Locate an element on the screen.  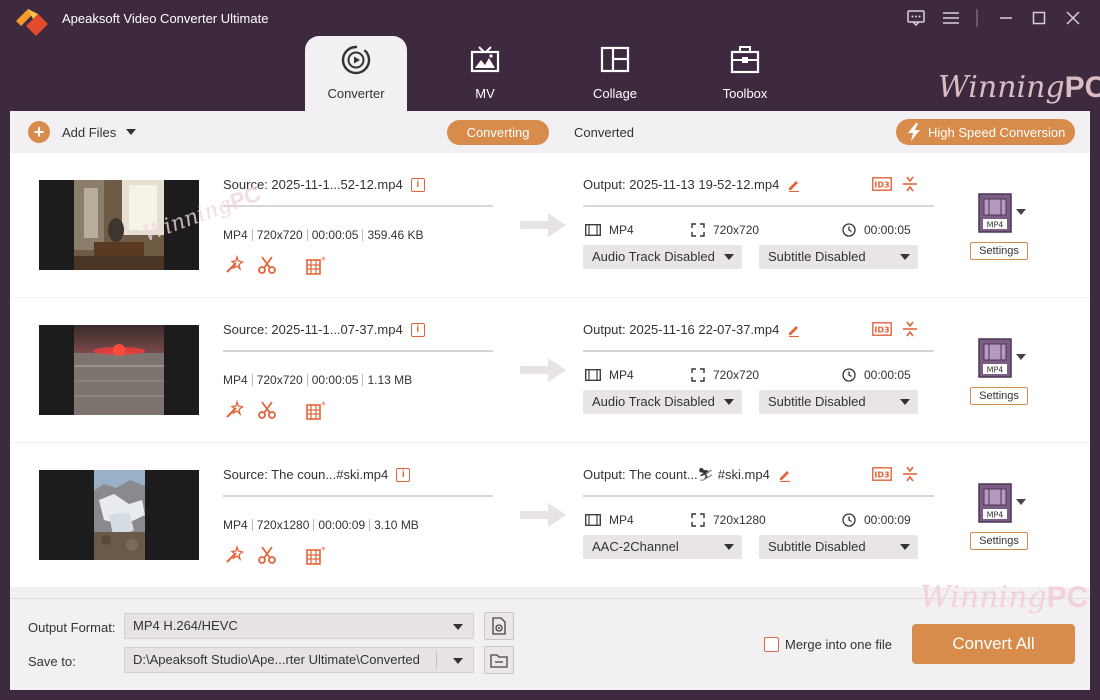
output-format-select: MP4 H.264/HEVC is located at coordinates (299, 626).